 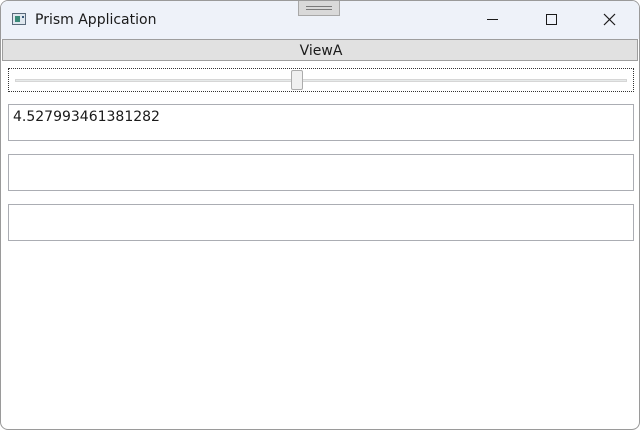 I want to click on maximize-button, so click(x=551, y=20).